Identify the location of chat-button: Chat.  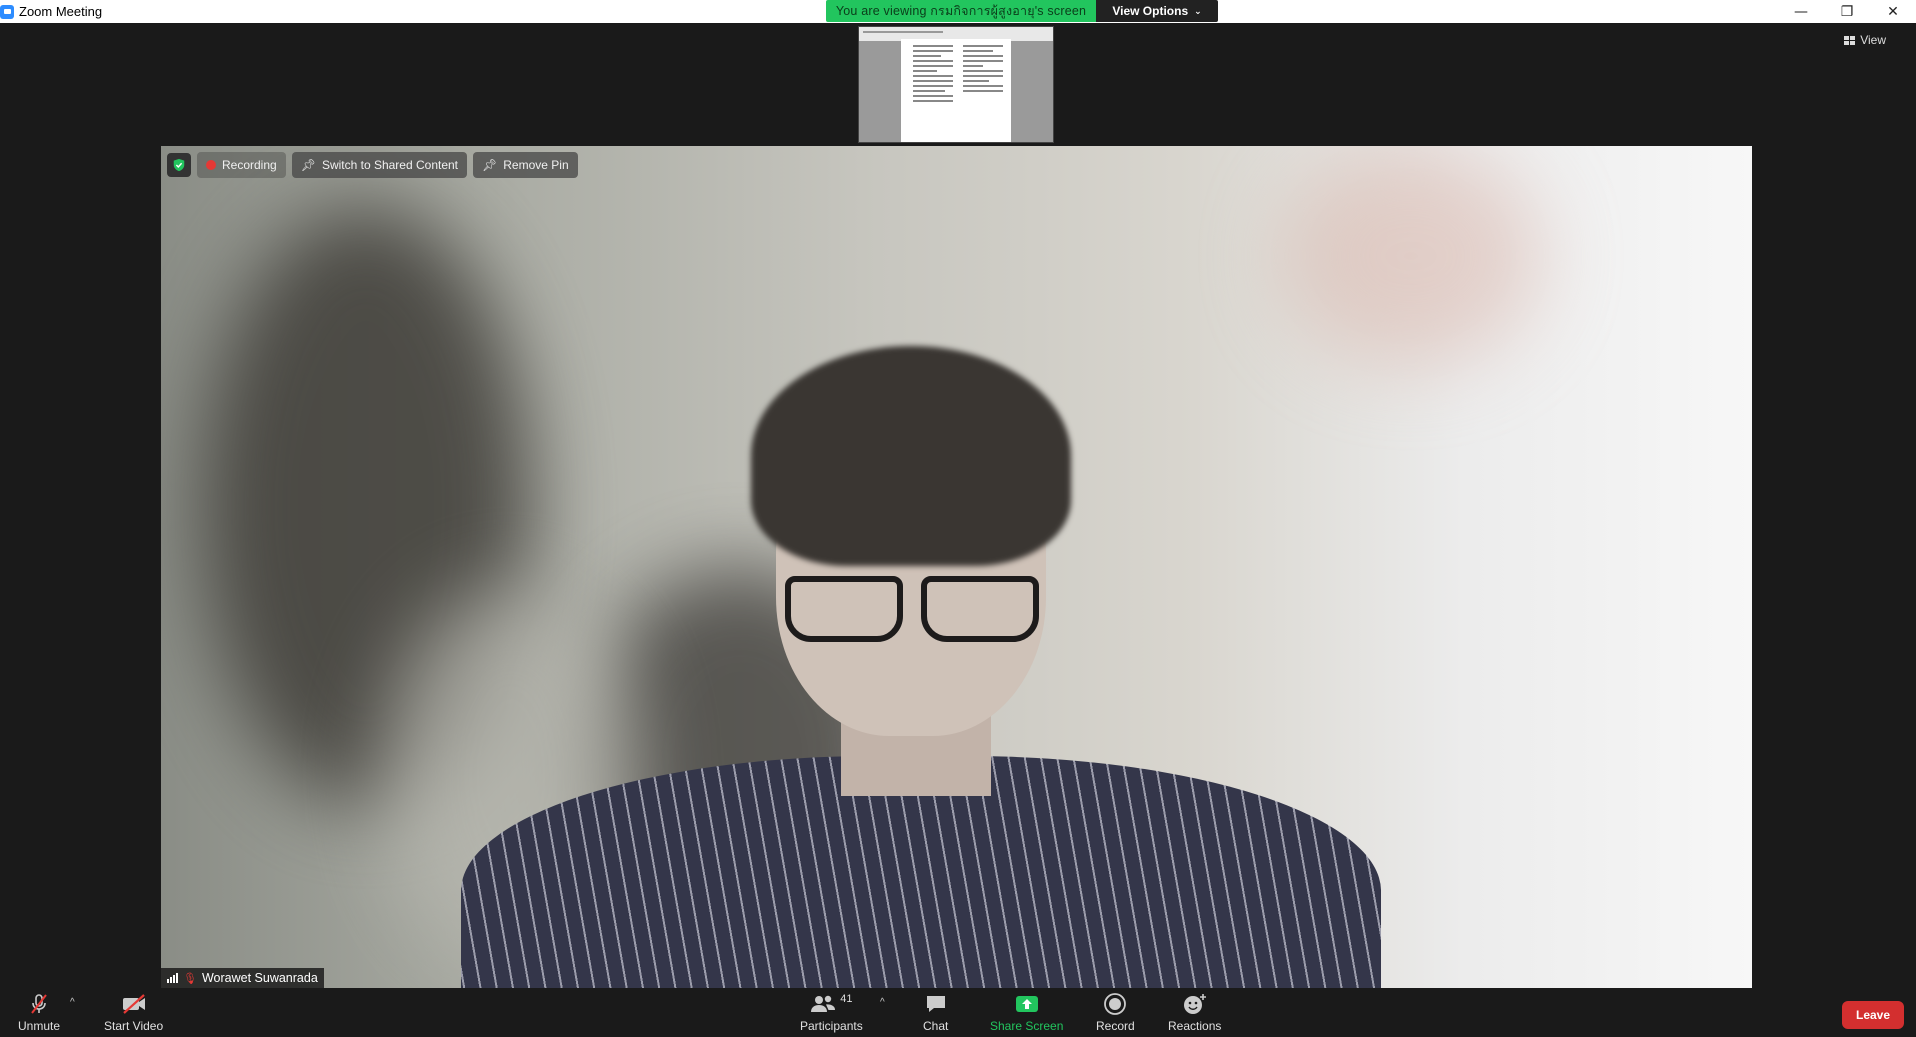
(935, 1012).